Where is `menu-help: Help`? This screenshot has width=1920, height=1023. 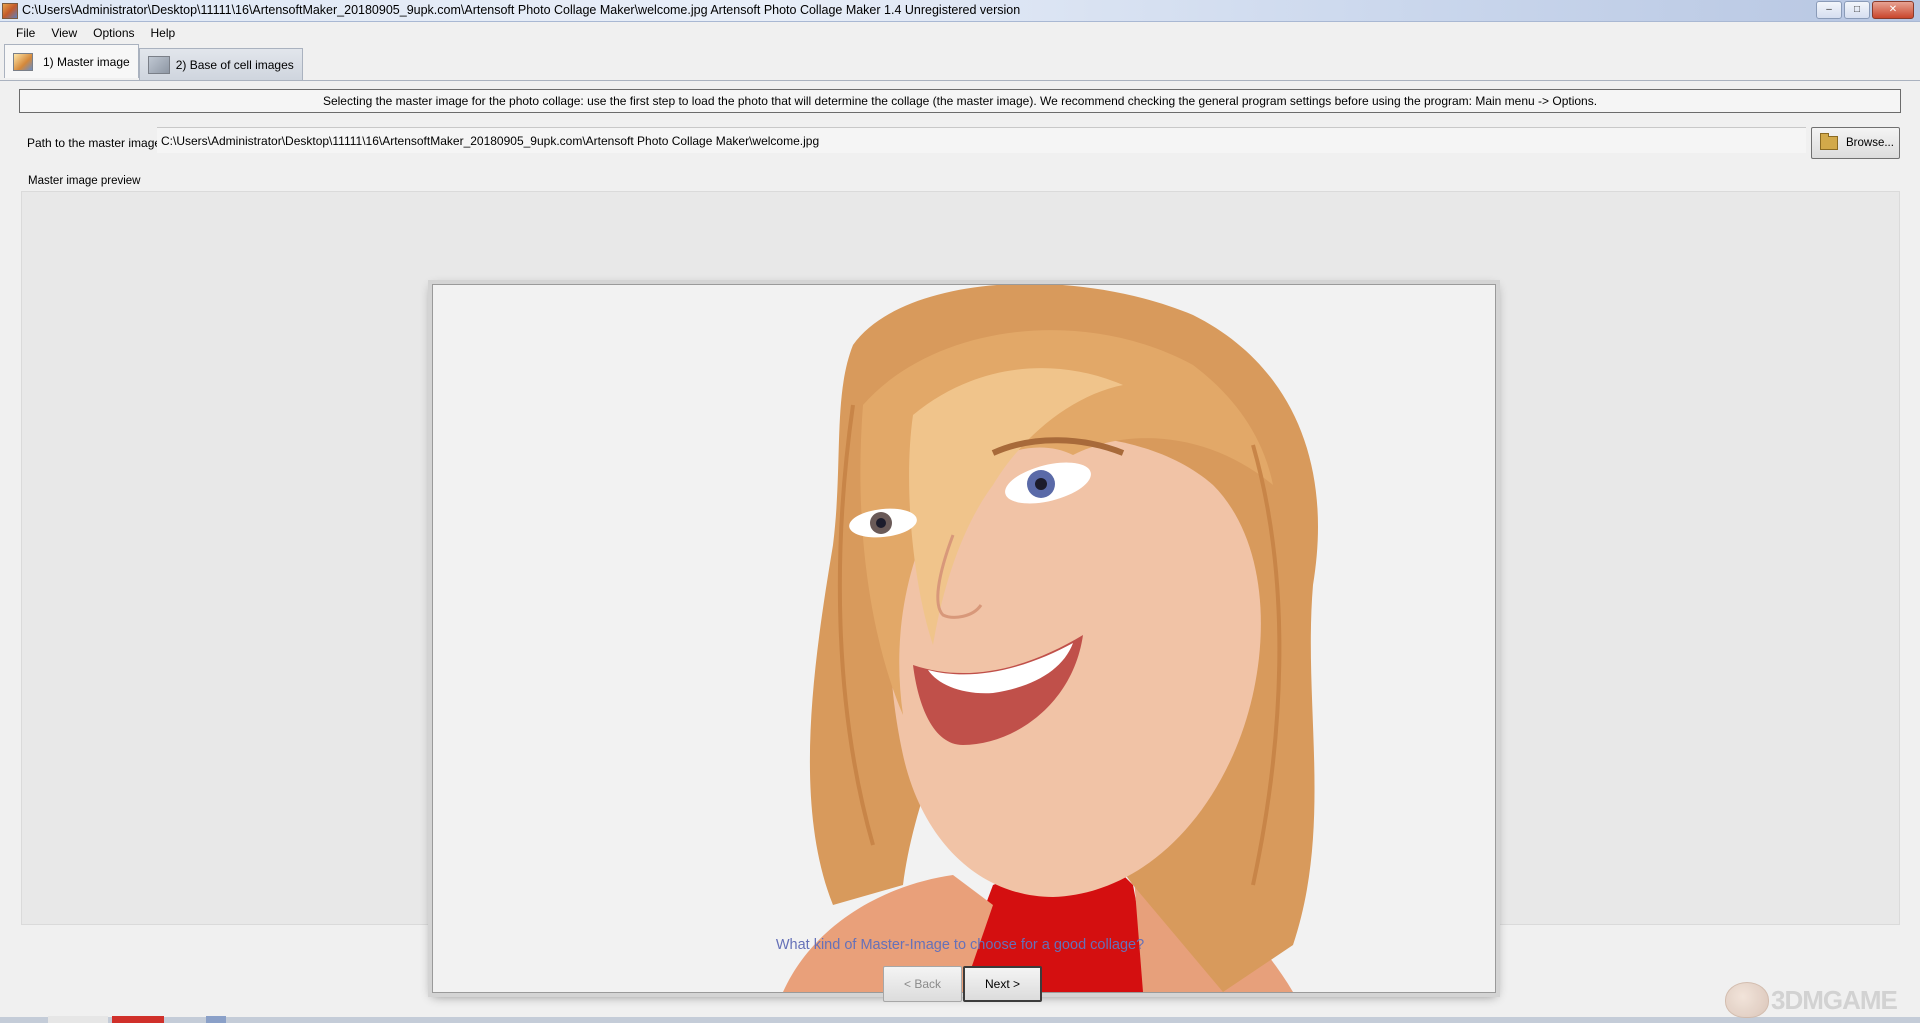 menu-help: Help is located at coordinates (163, 33).